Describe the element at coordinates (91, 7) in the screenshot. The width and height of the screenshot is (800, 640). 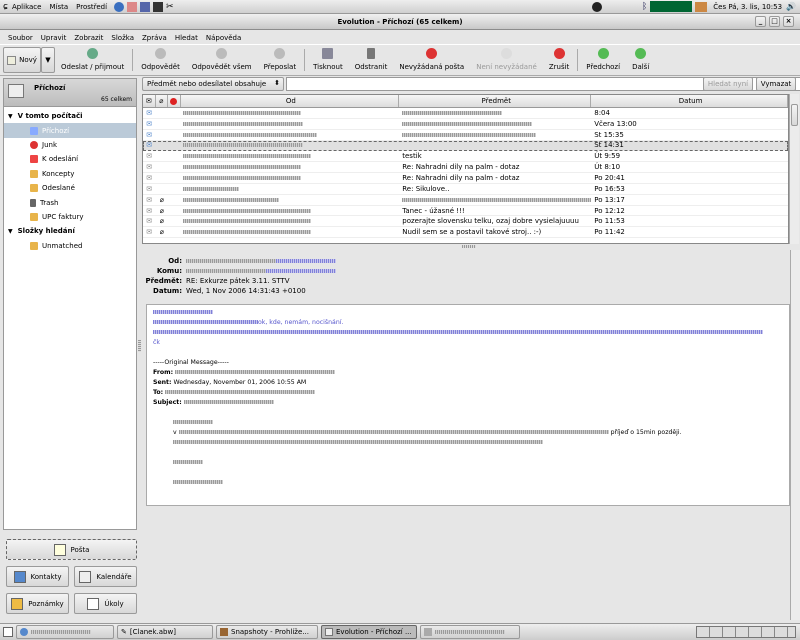
I see `menu-system: Prostředí` at that location.